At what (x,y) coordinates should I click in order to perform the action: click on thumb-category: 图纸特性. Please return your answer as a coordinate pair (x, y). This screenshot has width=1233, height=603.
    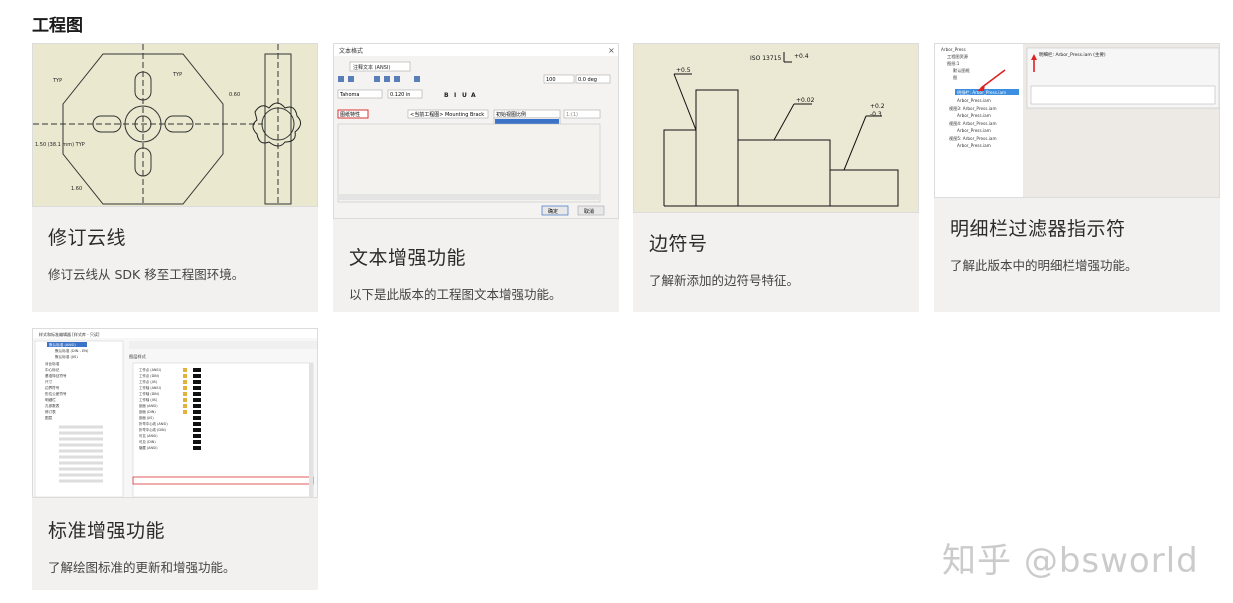
    Looking at the image, I should click on (350, 114).